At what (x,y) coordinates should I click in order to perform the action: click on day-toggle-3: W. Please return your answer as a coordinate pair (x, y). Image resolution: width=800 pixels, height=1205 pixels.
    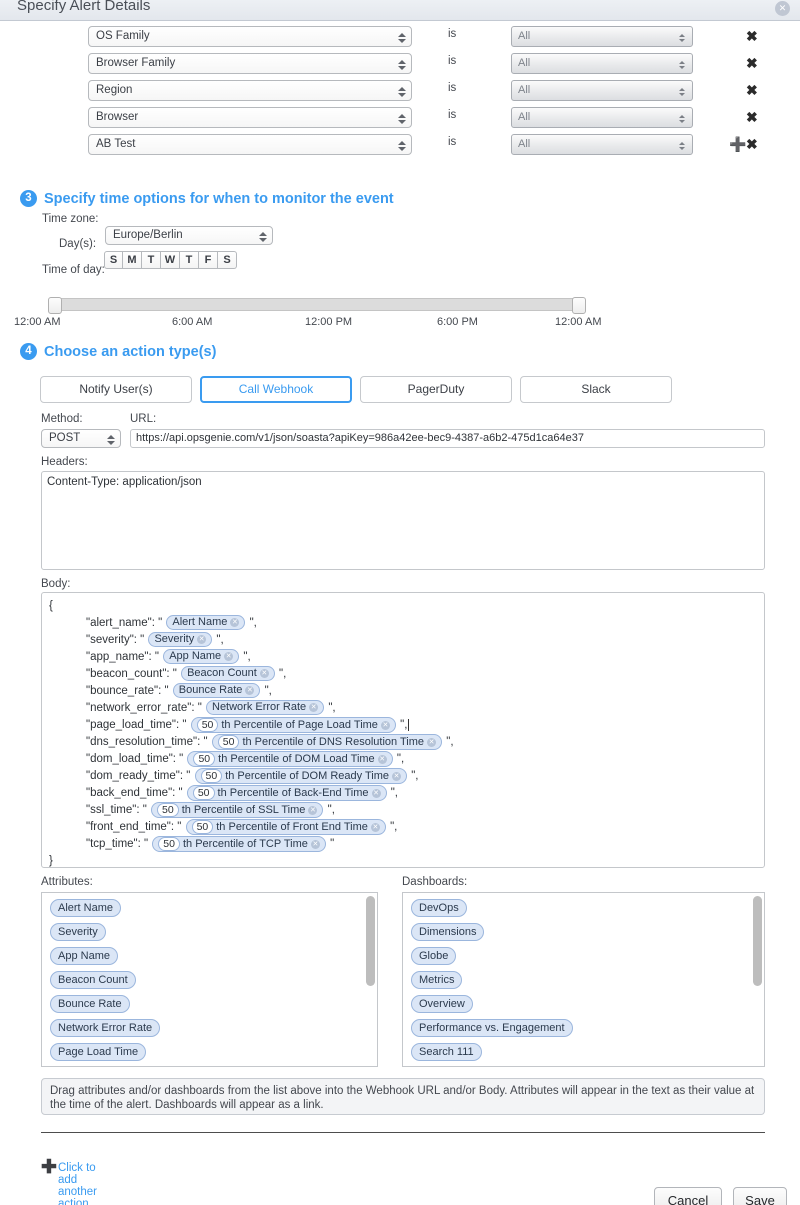
    Looking at the image, I should click on (170, 260).